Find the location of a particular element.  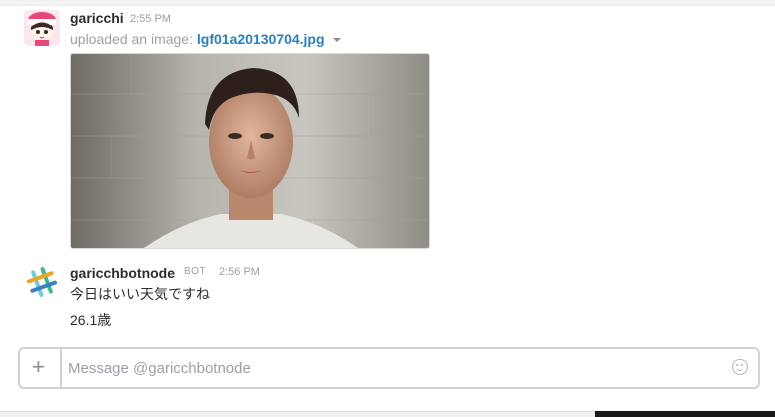

bot-avatar is located at coordinates (42, 282).